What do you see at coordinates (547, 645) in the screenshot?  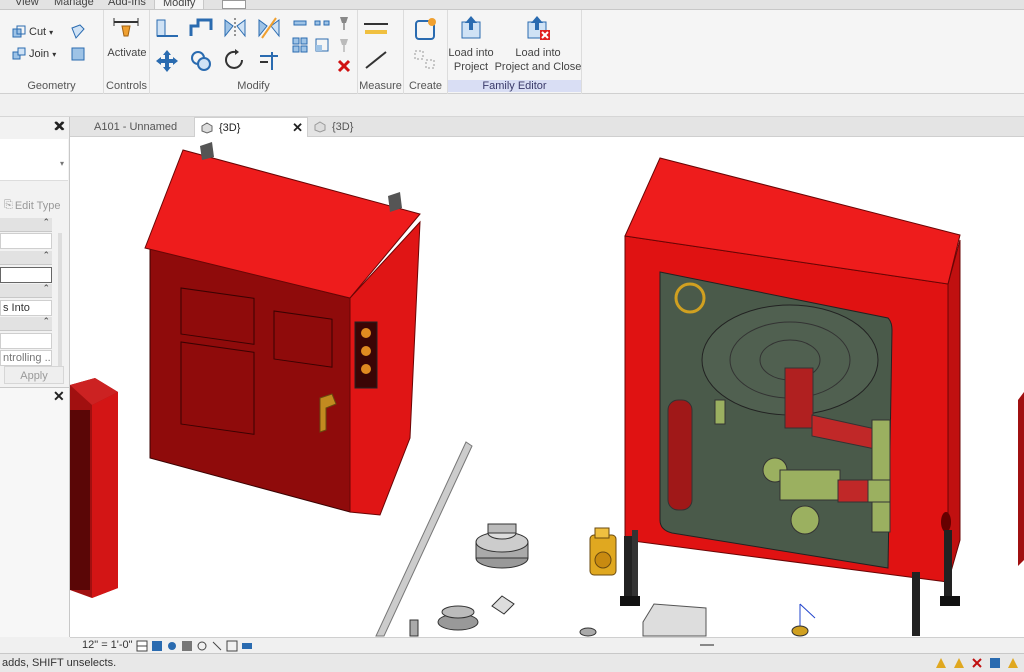 I see `view-control-bar: 12" = 1'-0"` at bounding box center [547, 645].